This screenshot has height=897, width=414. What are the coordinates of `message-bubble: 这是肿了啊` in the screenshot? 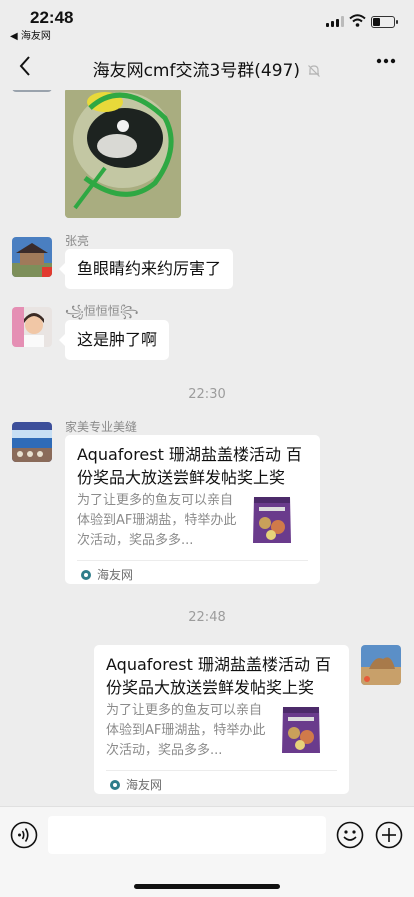 It's located at (114, 340).